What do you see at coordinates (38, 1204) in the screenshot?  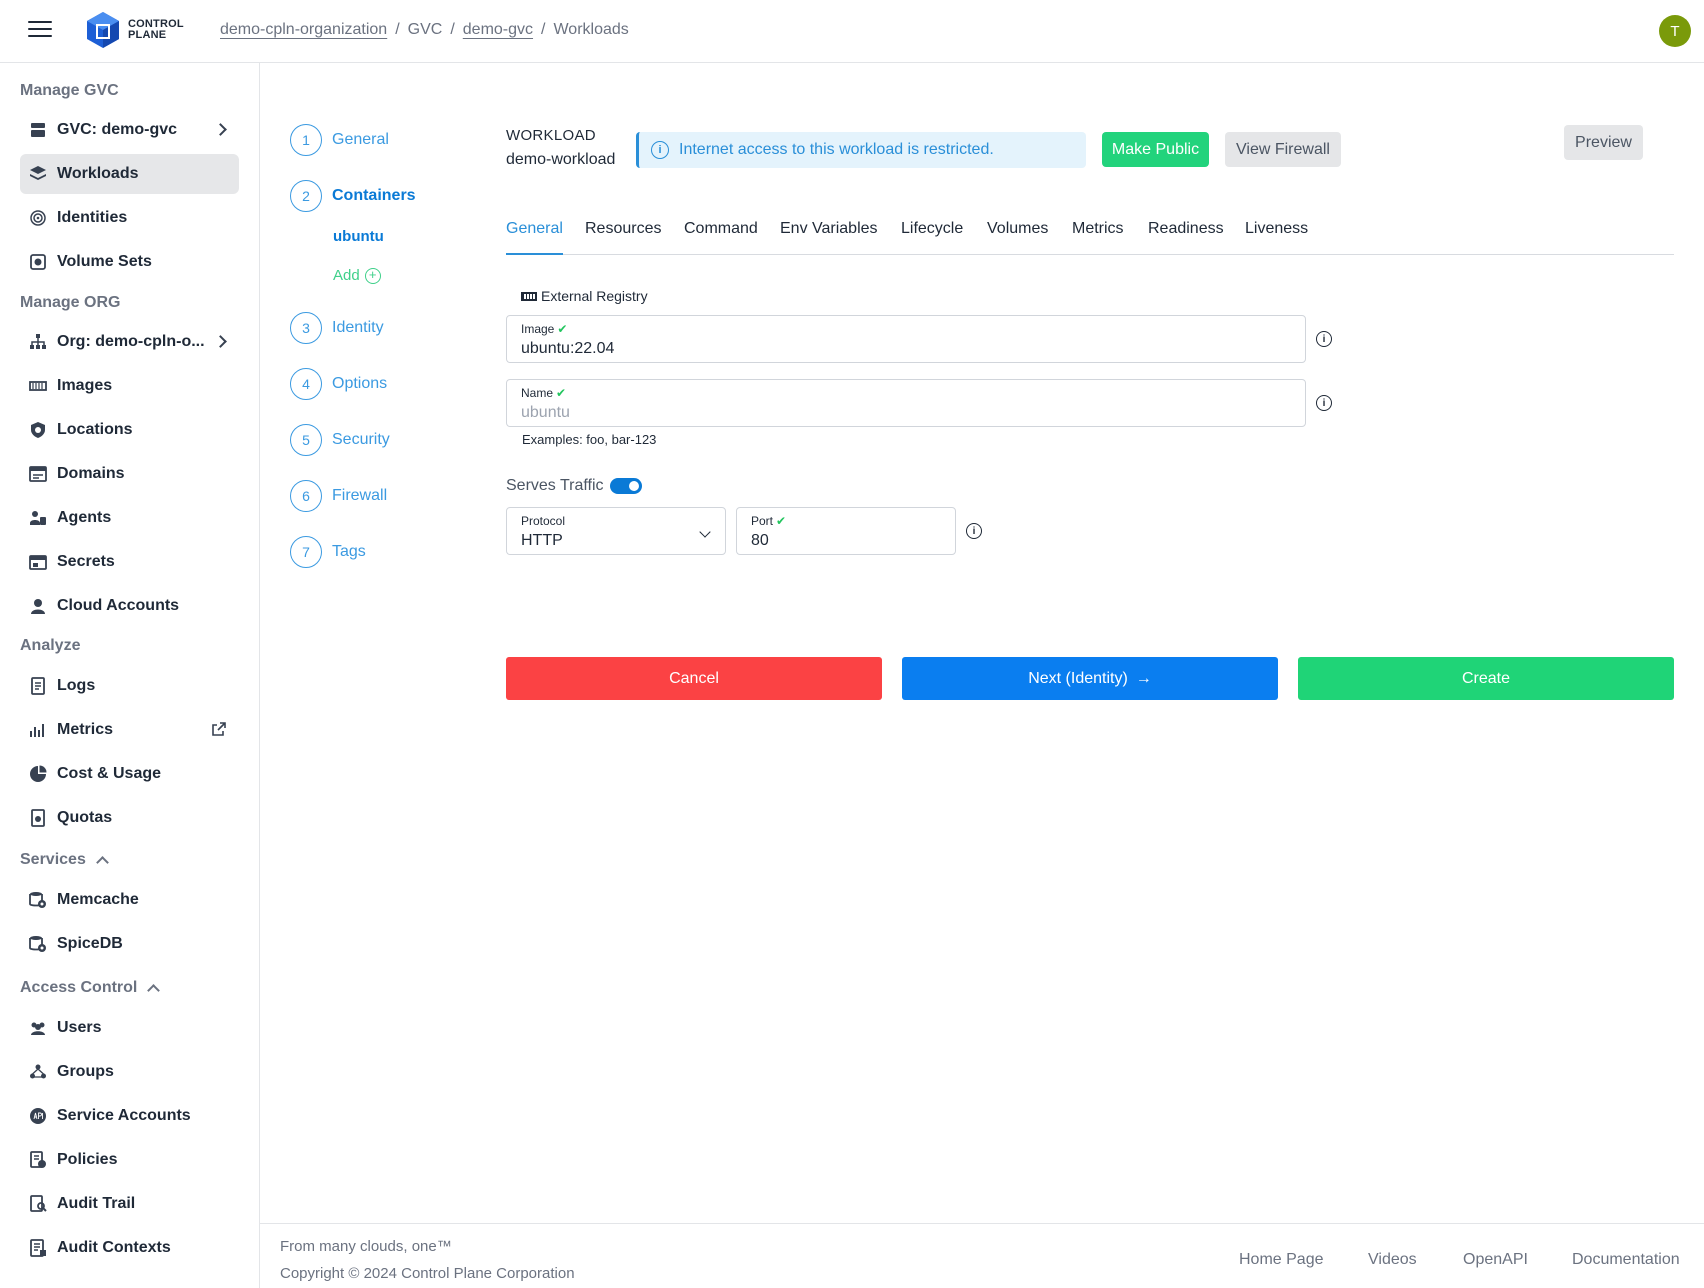 I see `audit-icon` at bounding box center [38, 1204].